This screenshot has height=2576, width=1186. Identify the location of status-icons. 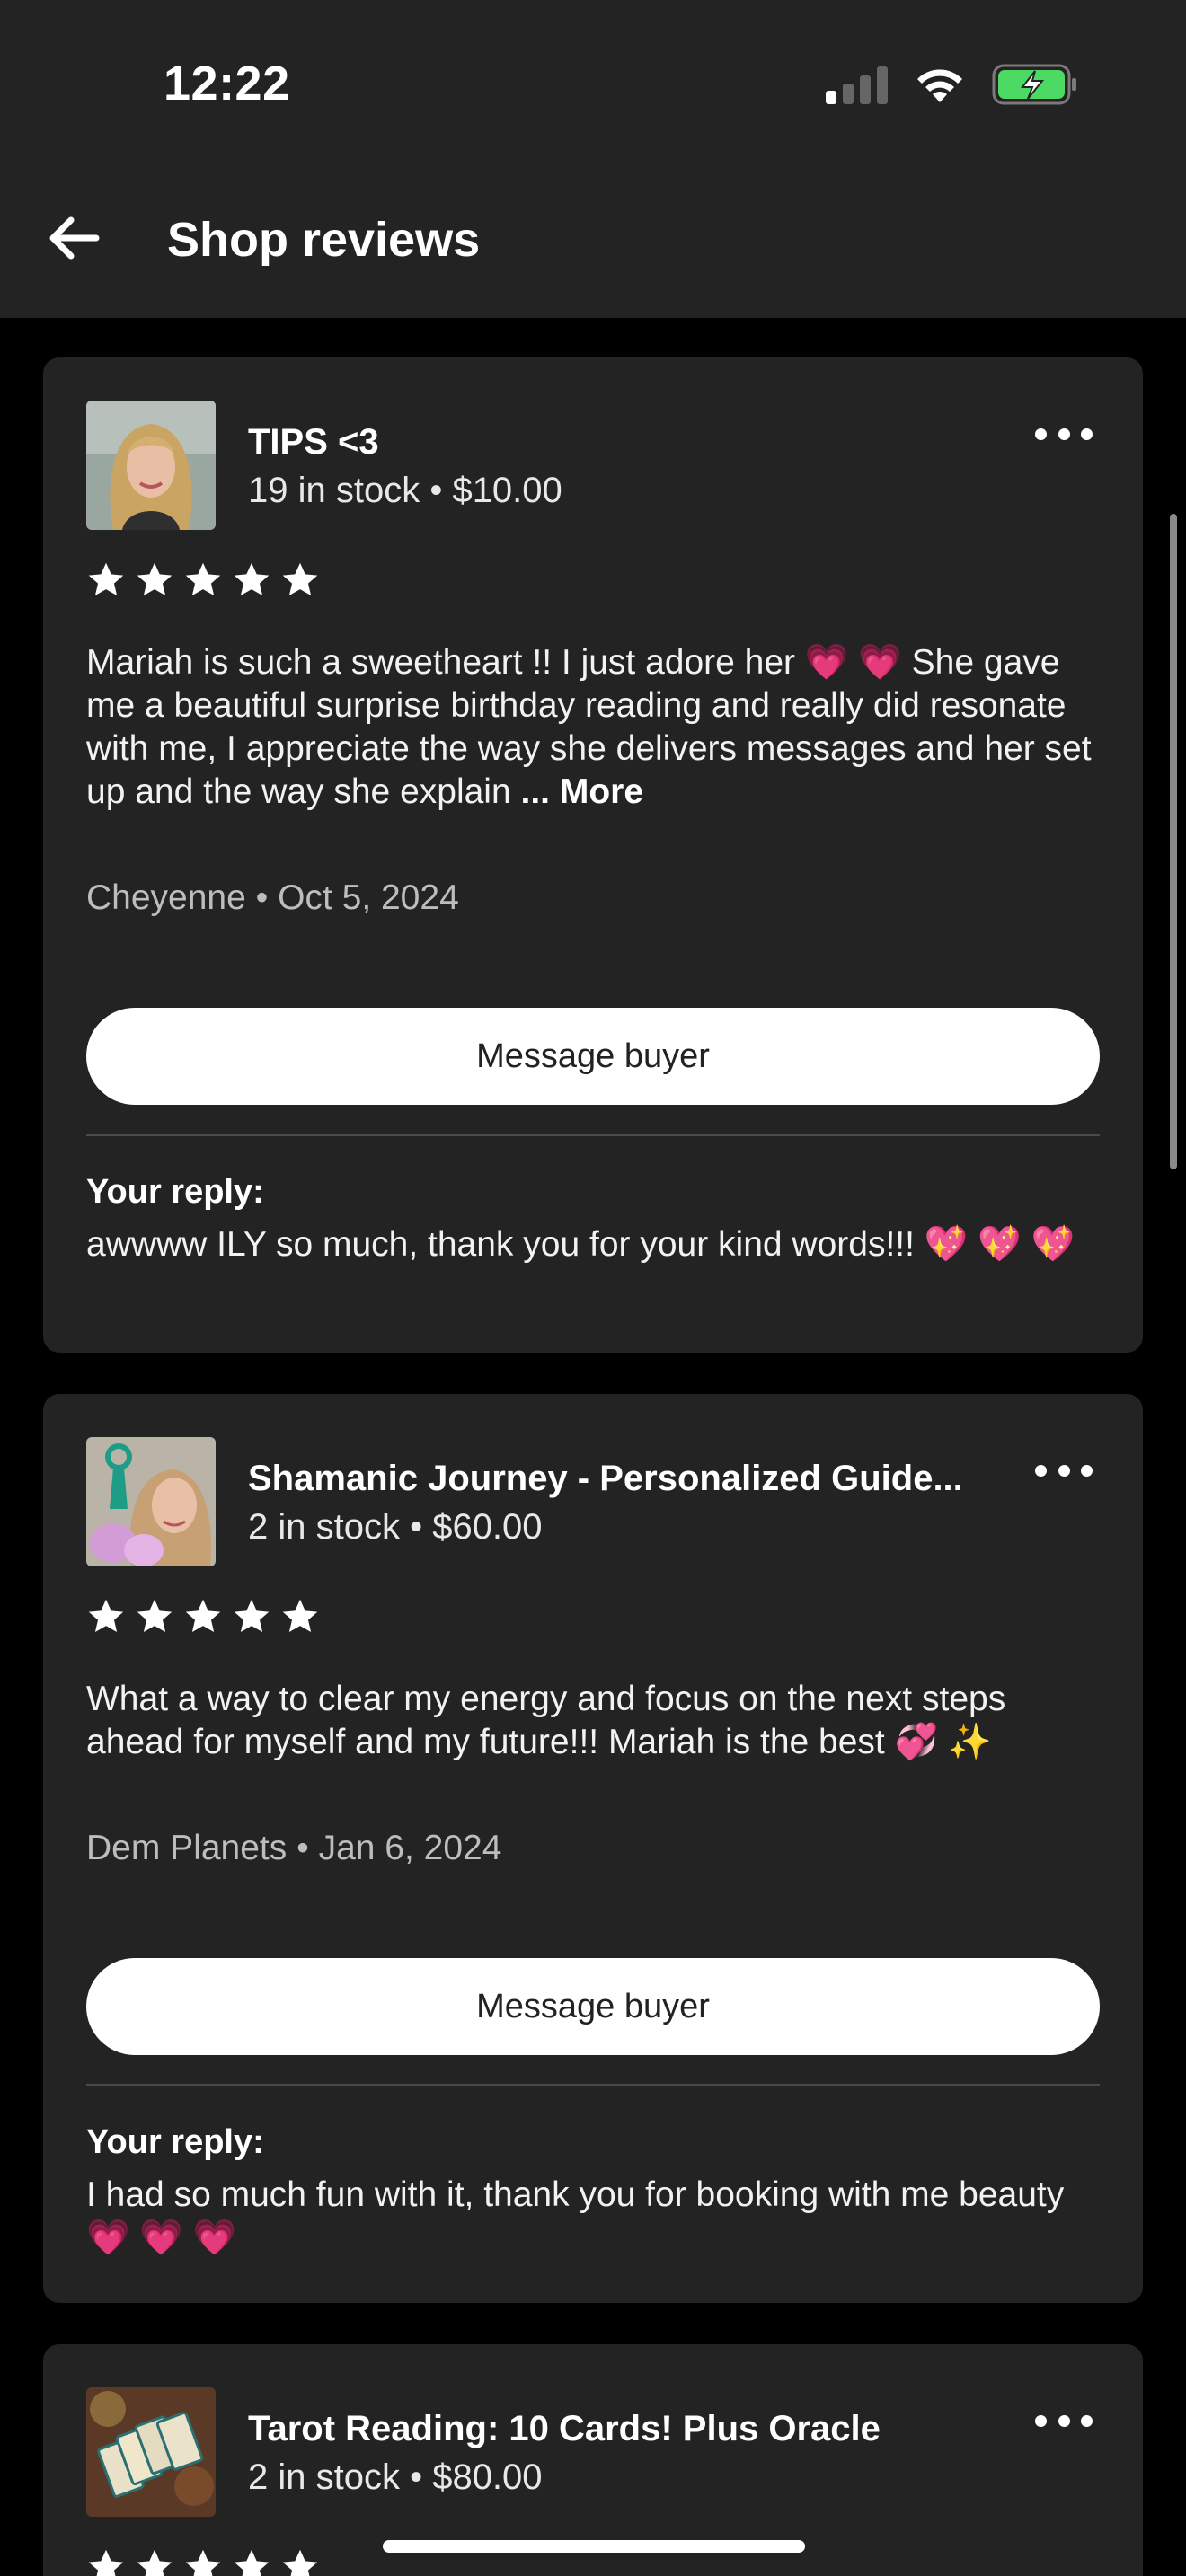
(952, 84).